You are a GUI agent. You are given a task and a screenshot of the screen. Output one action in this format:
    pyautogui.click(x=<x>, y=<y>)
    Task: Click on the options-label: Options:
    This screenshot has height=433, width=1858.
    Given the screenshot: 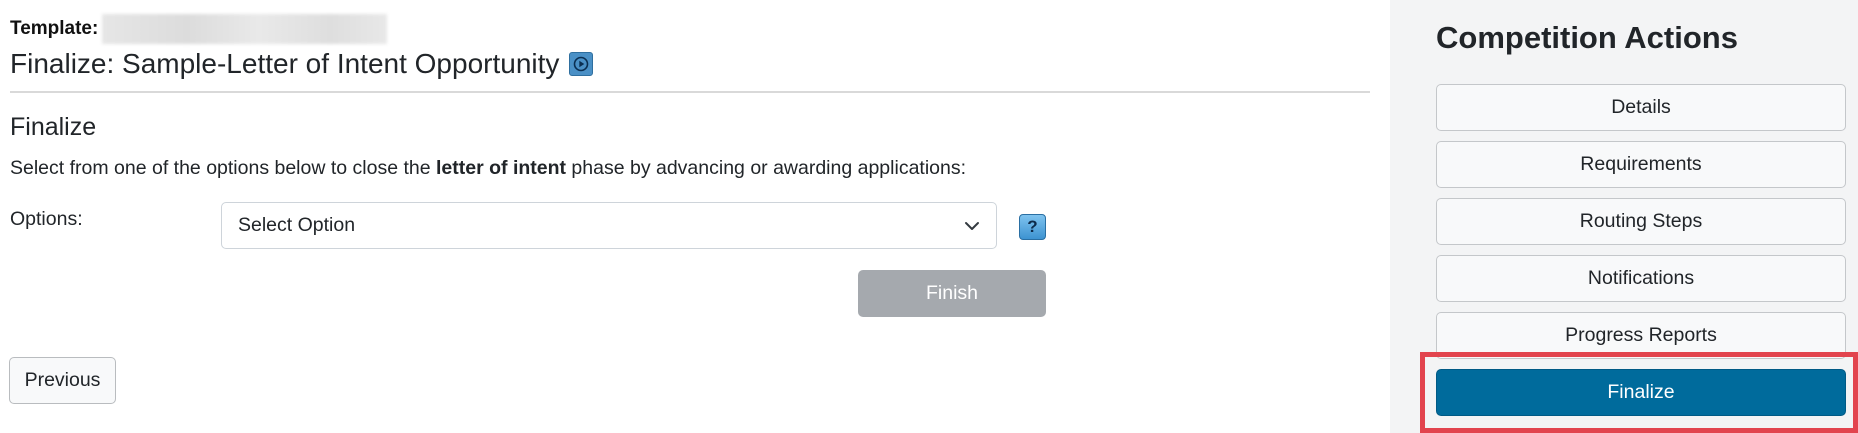 What is the action you would take?
    pyautogui.click(x=46, y=219)
    